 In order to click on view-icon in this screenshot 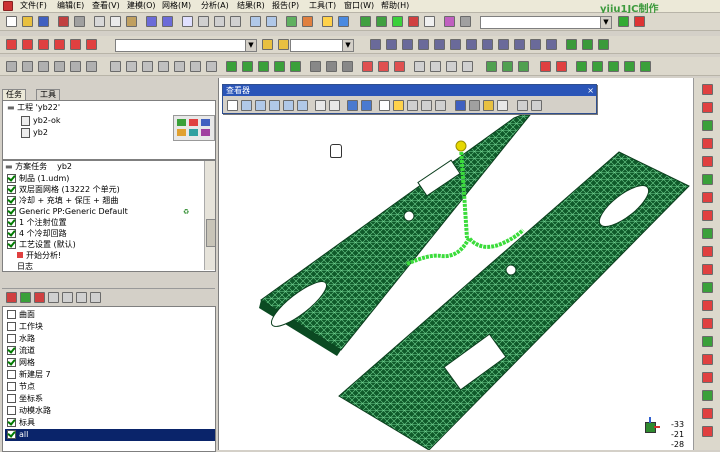, I will do `click(271, 21)`.